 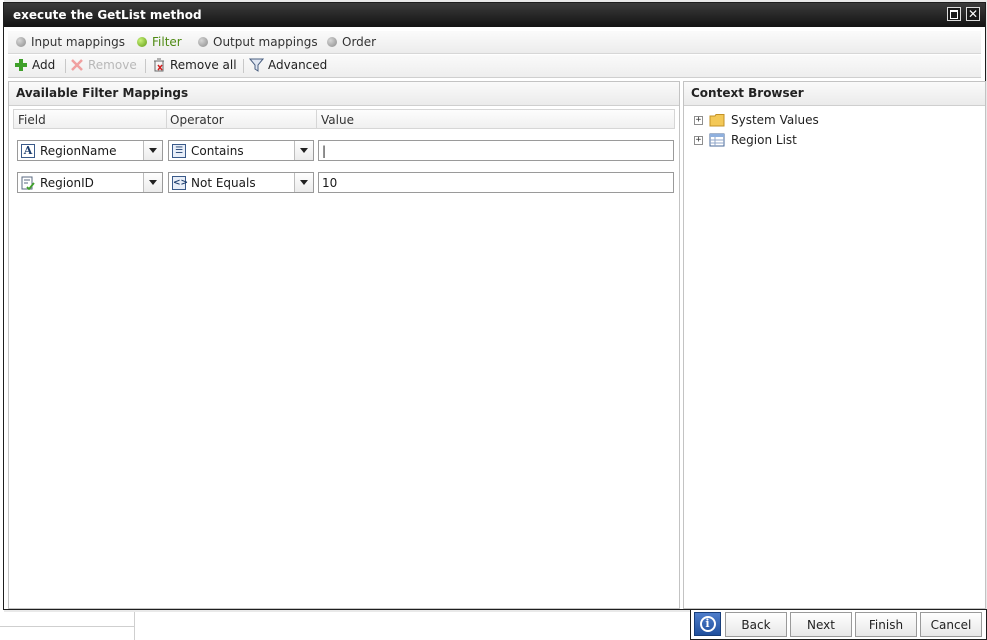 I want to click on add-button: Add, so click(x=34, y=65).